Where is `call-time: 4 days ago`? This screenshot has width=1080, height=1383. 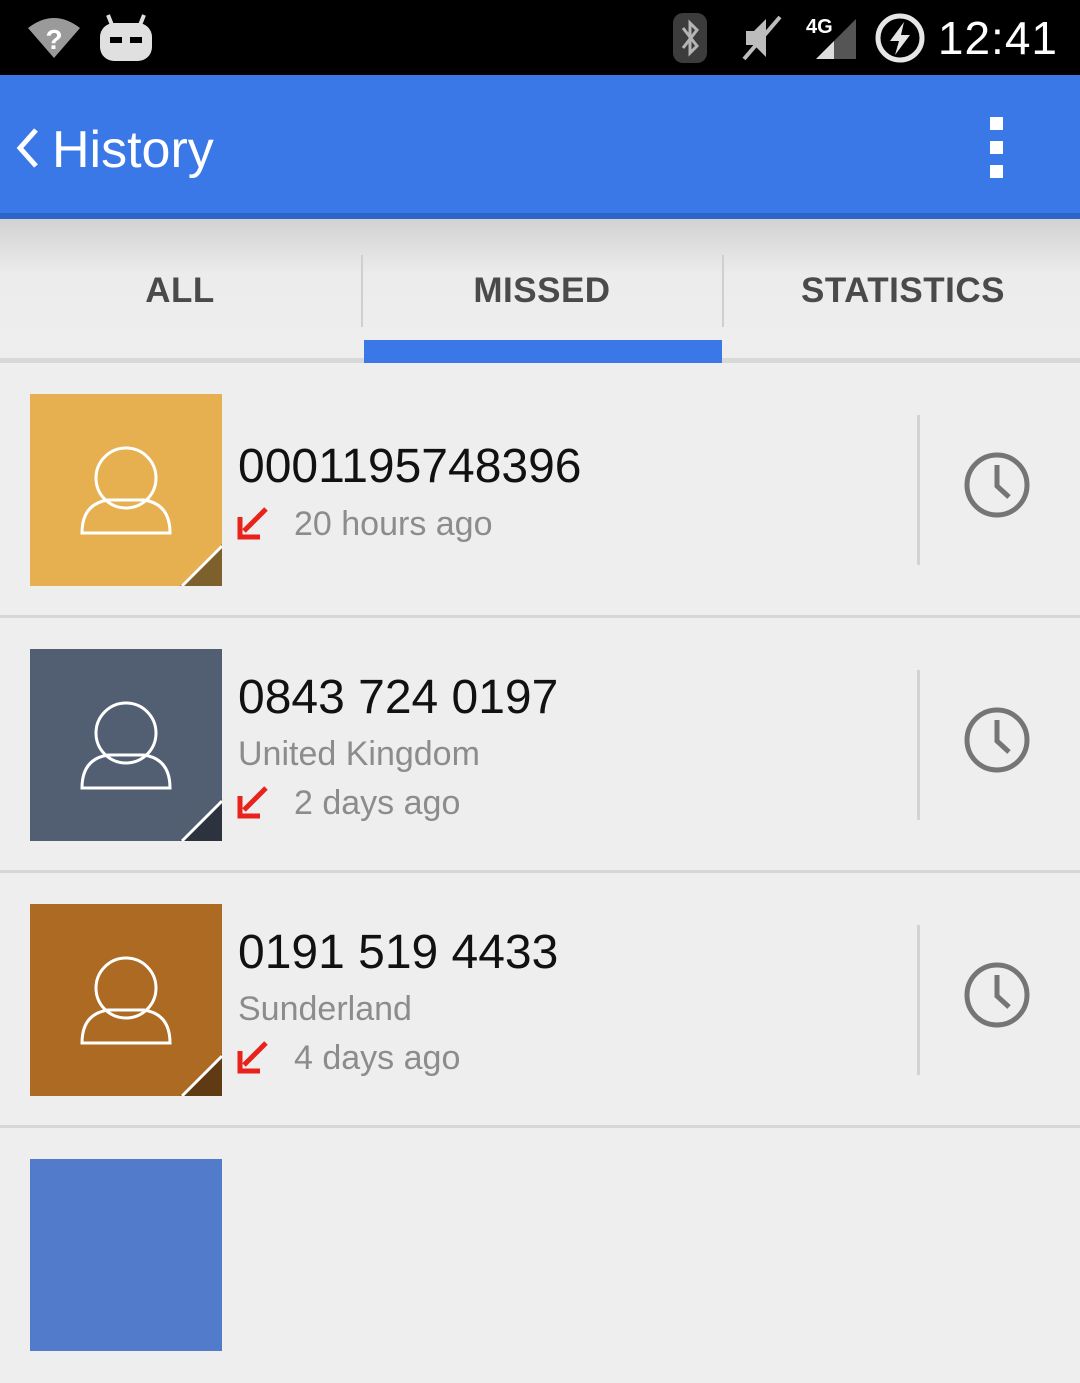 call-time: 4 days ago is located at coordinates (377, 1058).